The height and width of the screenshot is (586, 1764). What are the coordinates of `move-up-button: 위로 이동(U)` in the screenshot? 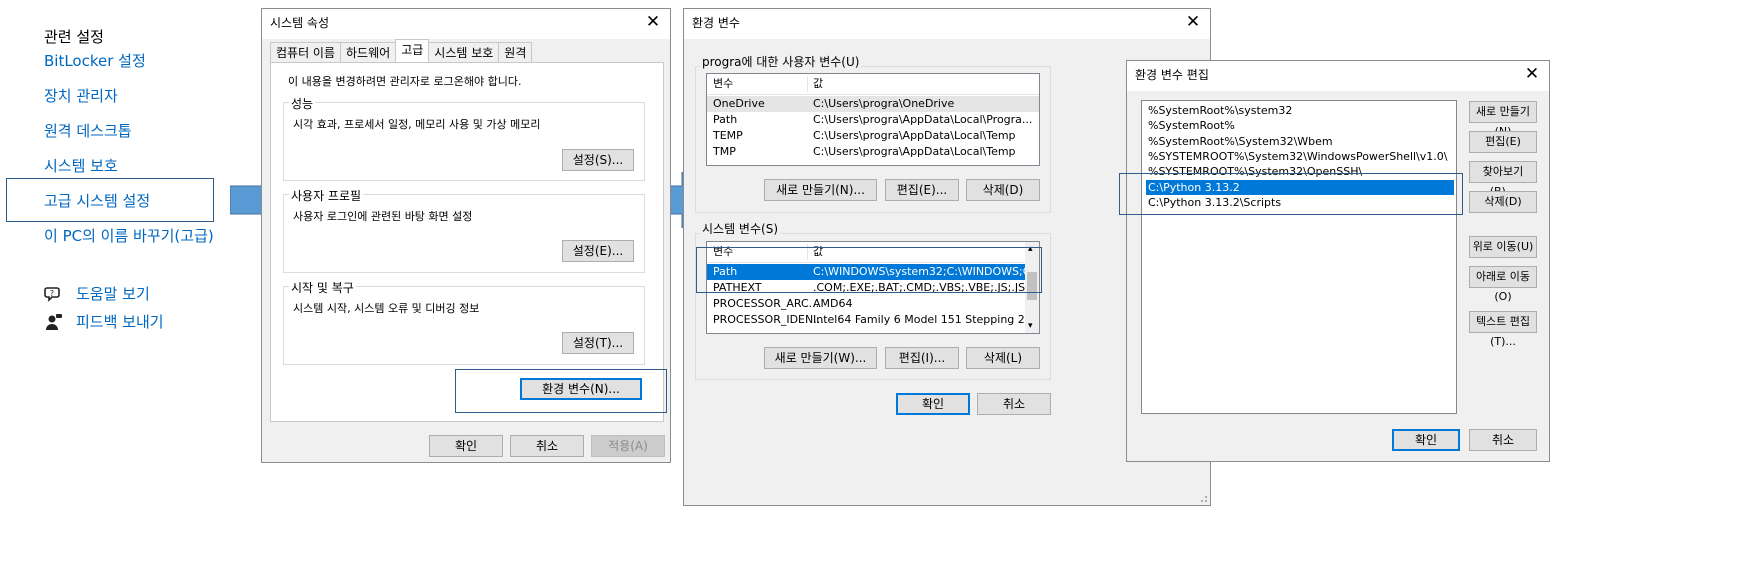 It's located at (1503, 247).